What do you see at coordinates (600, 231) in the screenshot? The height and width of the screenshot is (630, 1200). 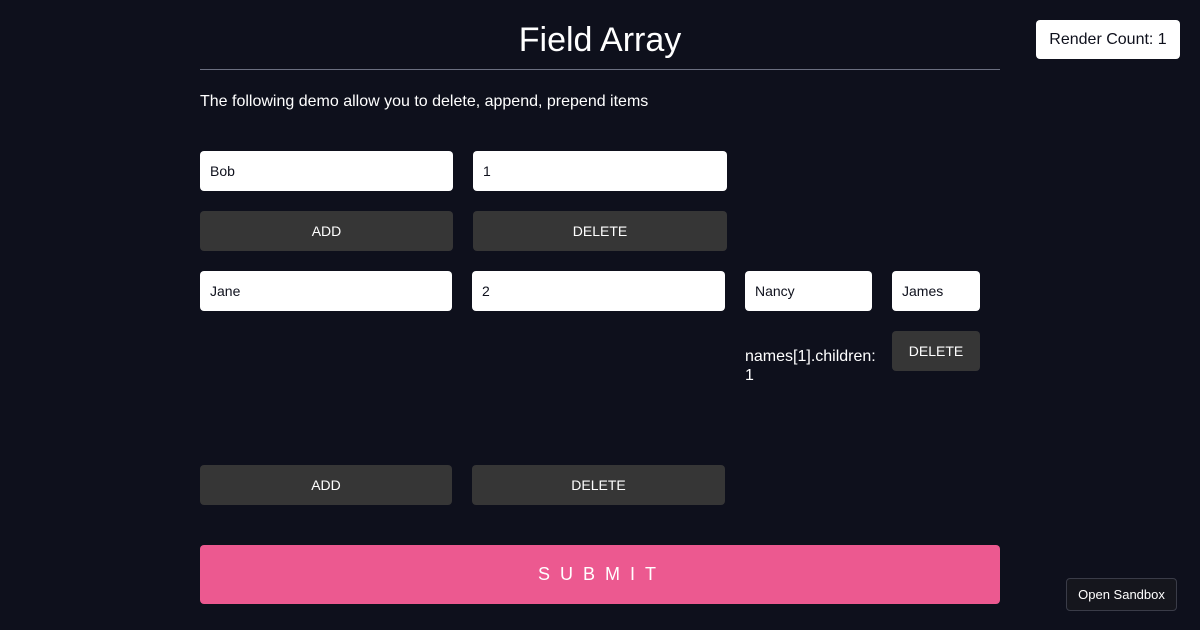 I see `row-0-delete-button: DELETE` at bounding box center [600, 231].